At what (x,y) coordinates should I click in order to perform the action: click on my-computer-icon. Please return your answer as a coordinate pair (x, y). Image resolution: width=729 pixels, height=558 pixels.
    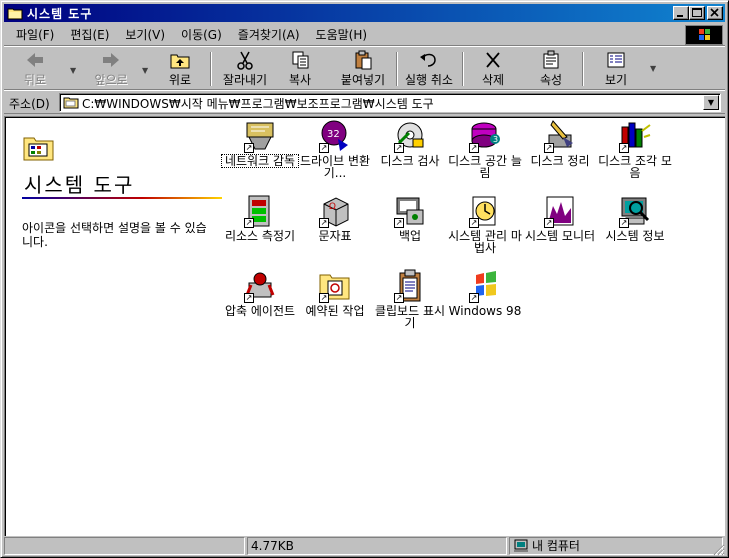
    Looking at the image, I should click on (521, 545).